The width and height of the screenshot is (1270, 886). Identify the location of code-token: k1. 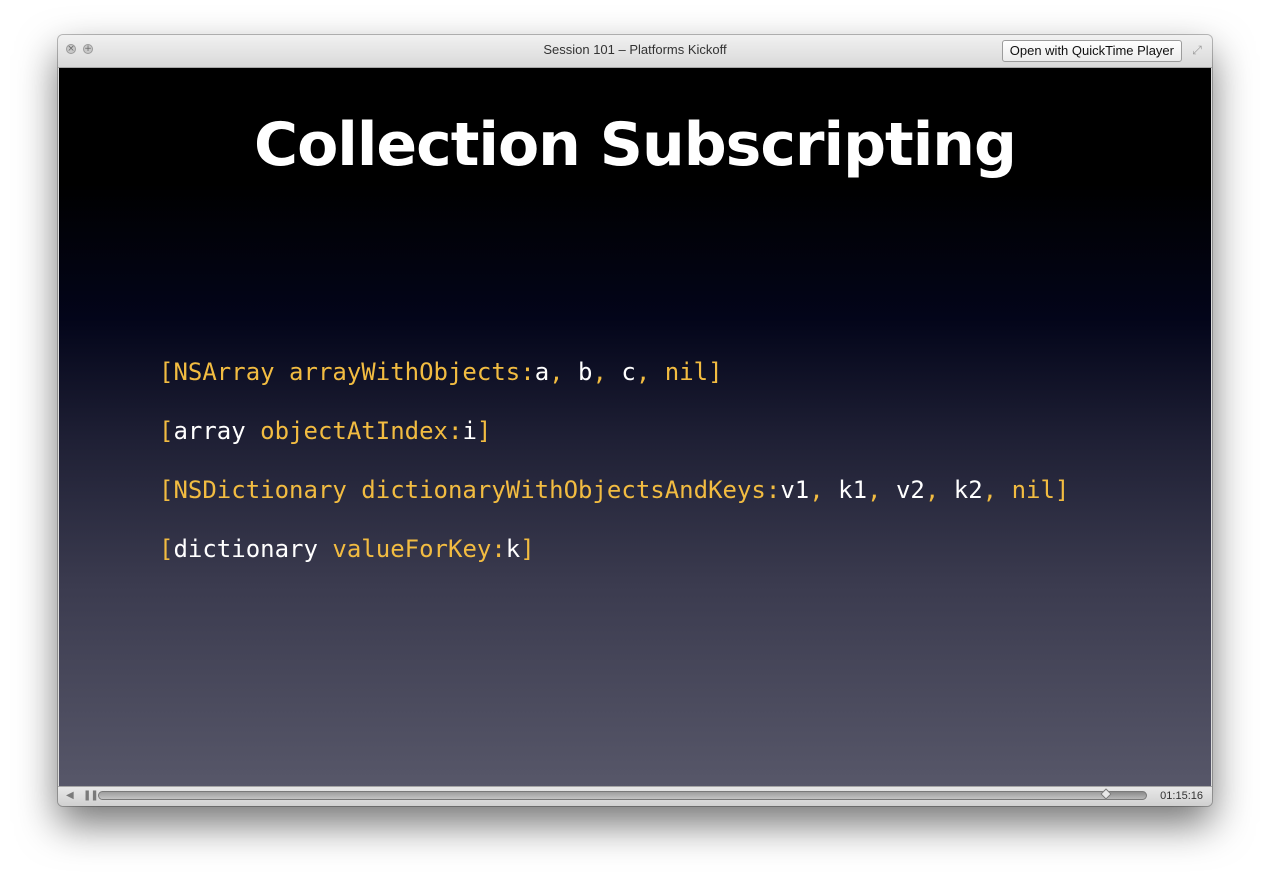
(853, 490).